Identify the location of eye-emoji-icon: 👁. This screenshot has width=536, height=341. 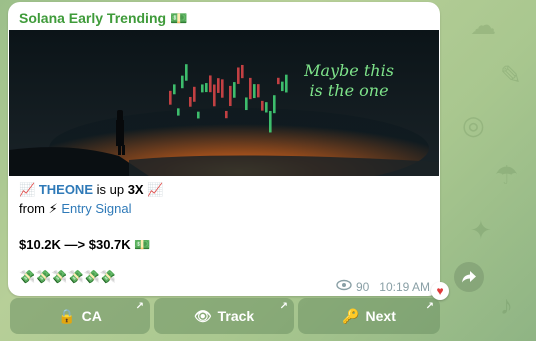
(202, 315).